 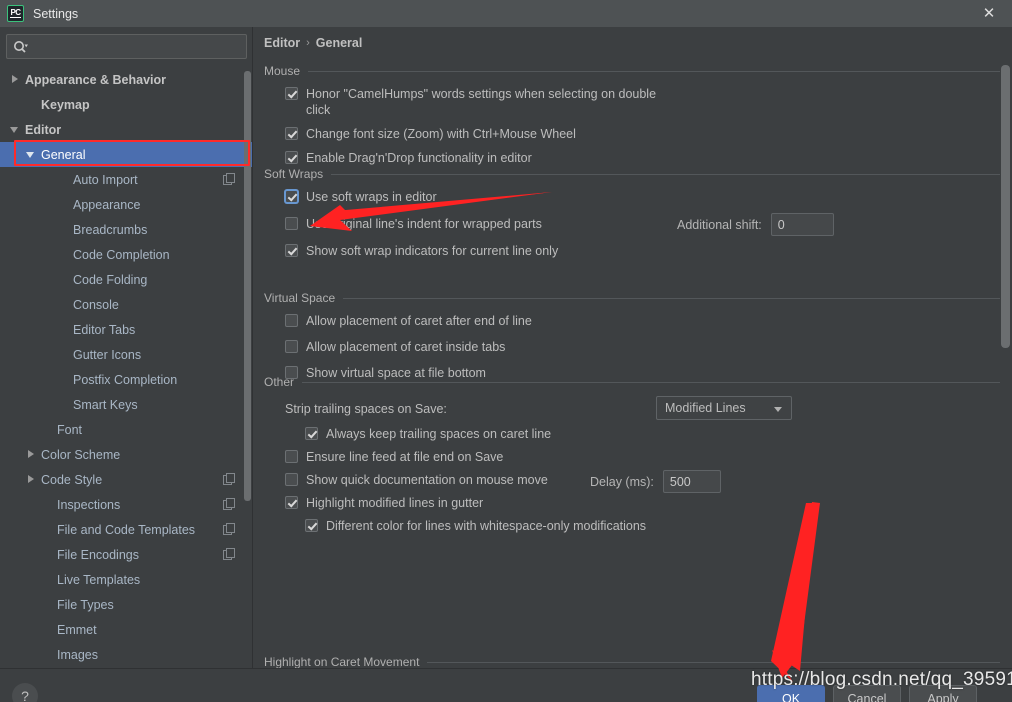 What do you see at coordinates (291, 502) in the screenshot?
I see `checkbox-highlight-modified-lines-in-gutter` at bounding box center [291, 502].